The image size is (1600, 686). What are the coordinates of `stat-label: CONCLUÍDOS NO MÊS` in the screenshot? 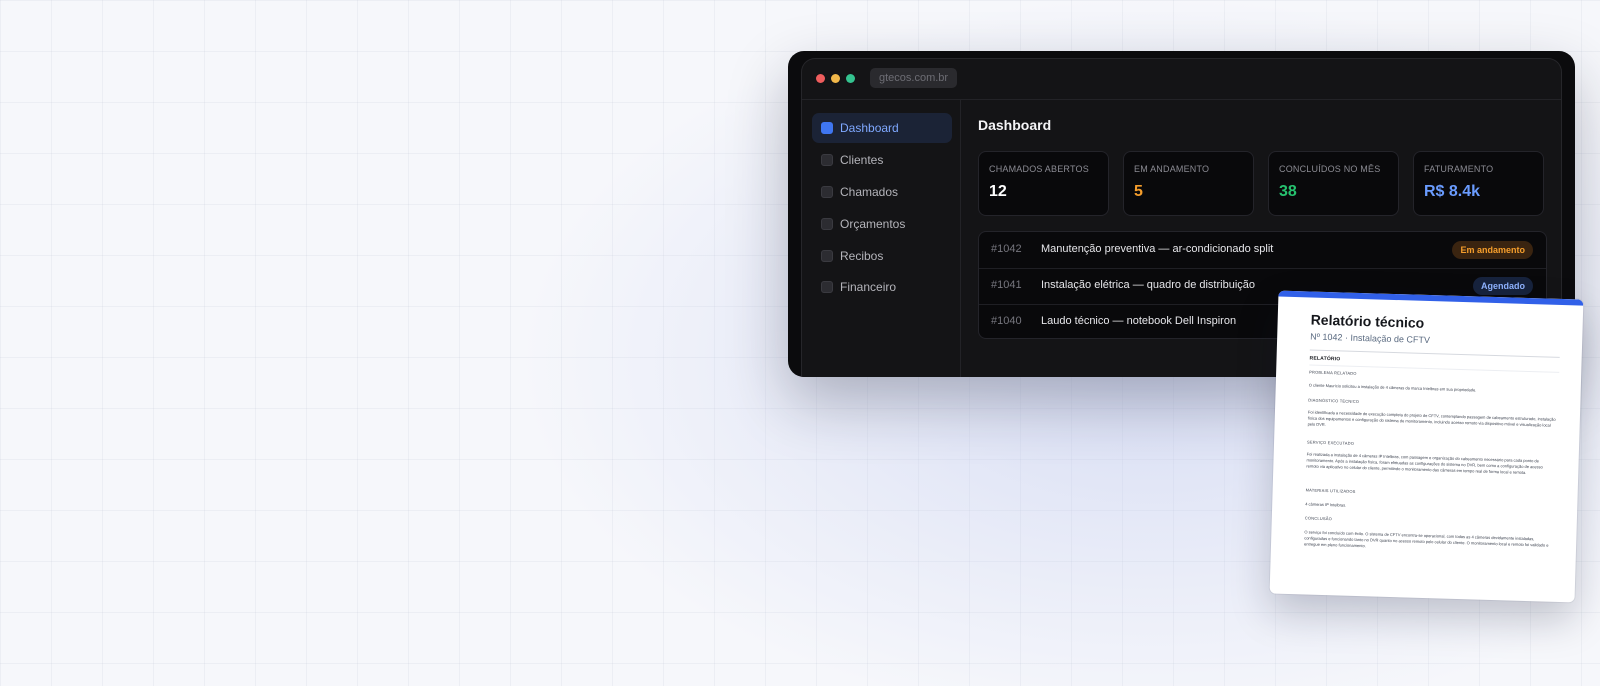 It's located at (1330, 169).